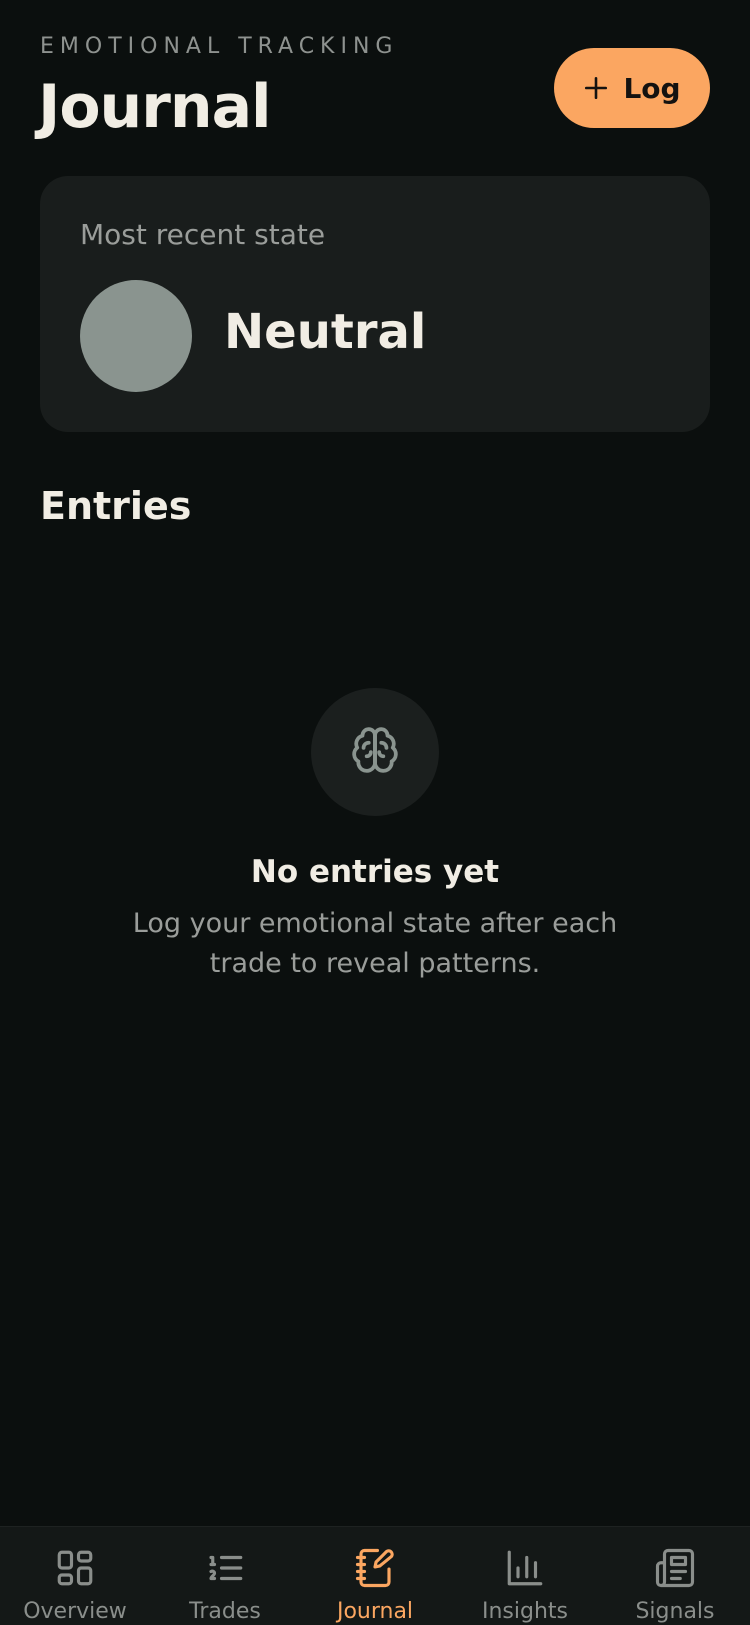 The height and width of the screenshot is (1625, 750). What do you see at coordinates (375, 872) in the screenshot?
I see `empty-state-title: No entries yet` at bounding box center [375, 872].